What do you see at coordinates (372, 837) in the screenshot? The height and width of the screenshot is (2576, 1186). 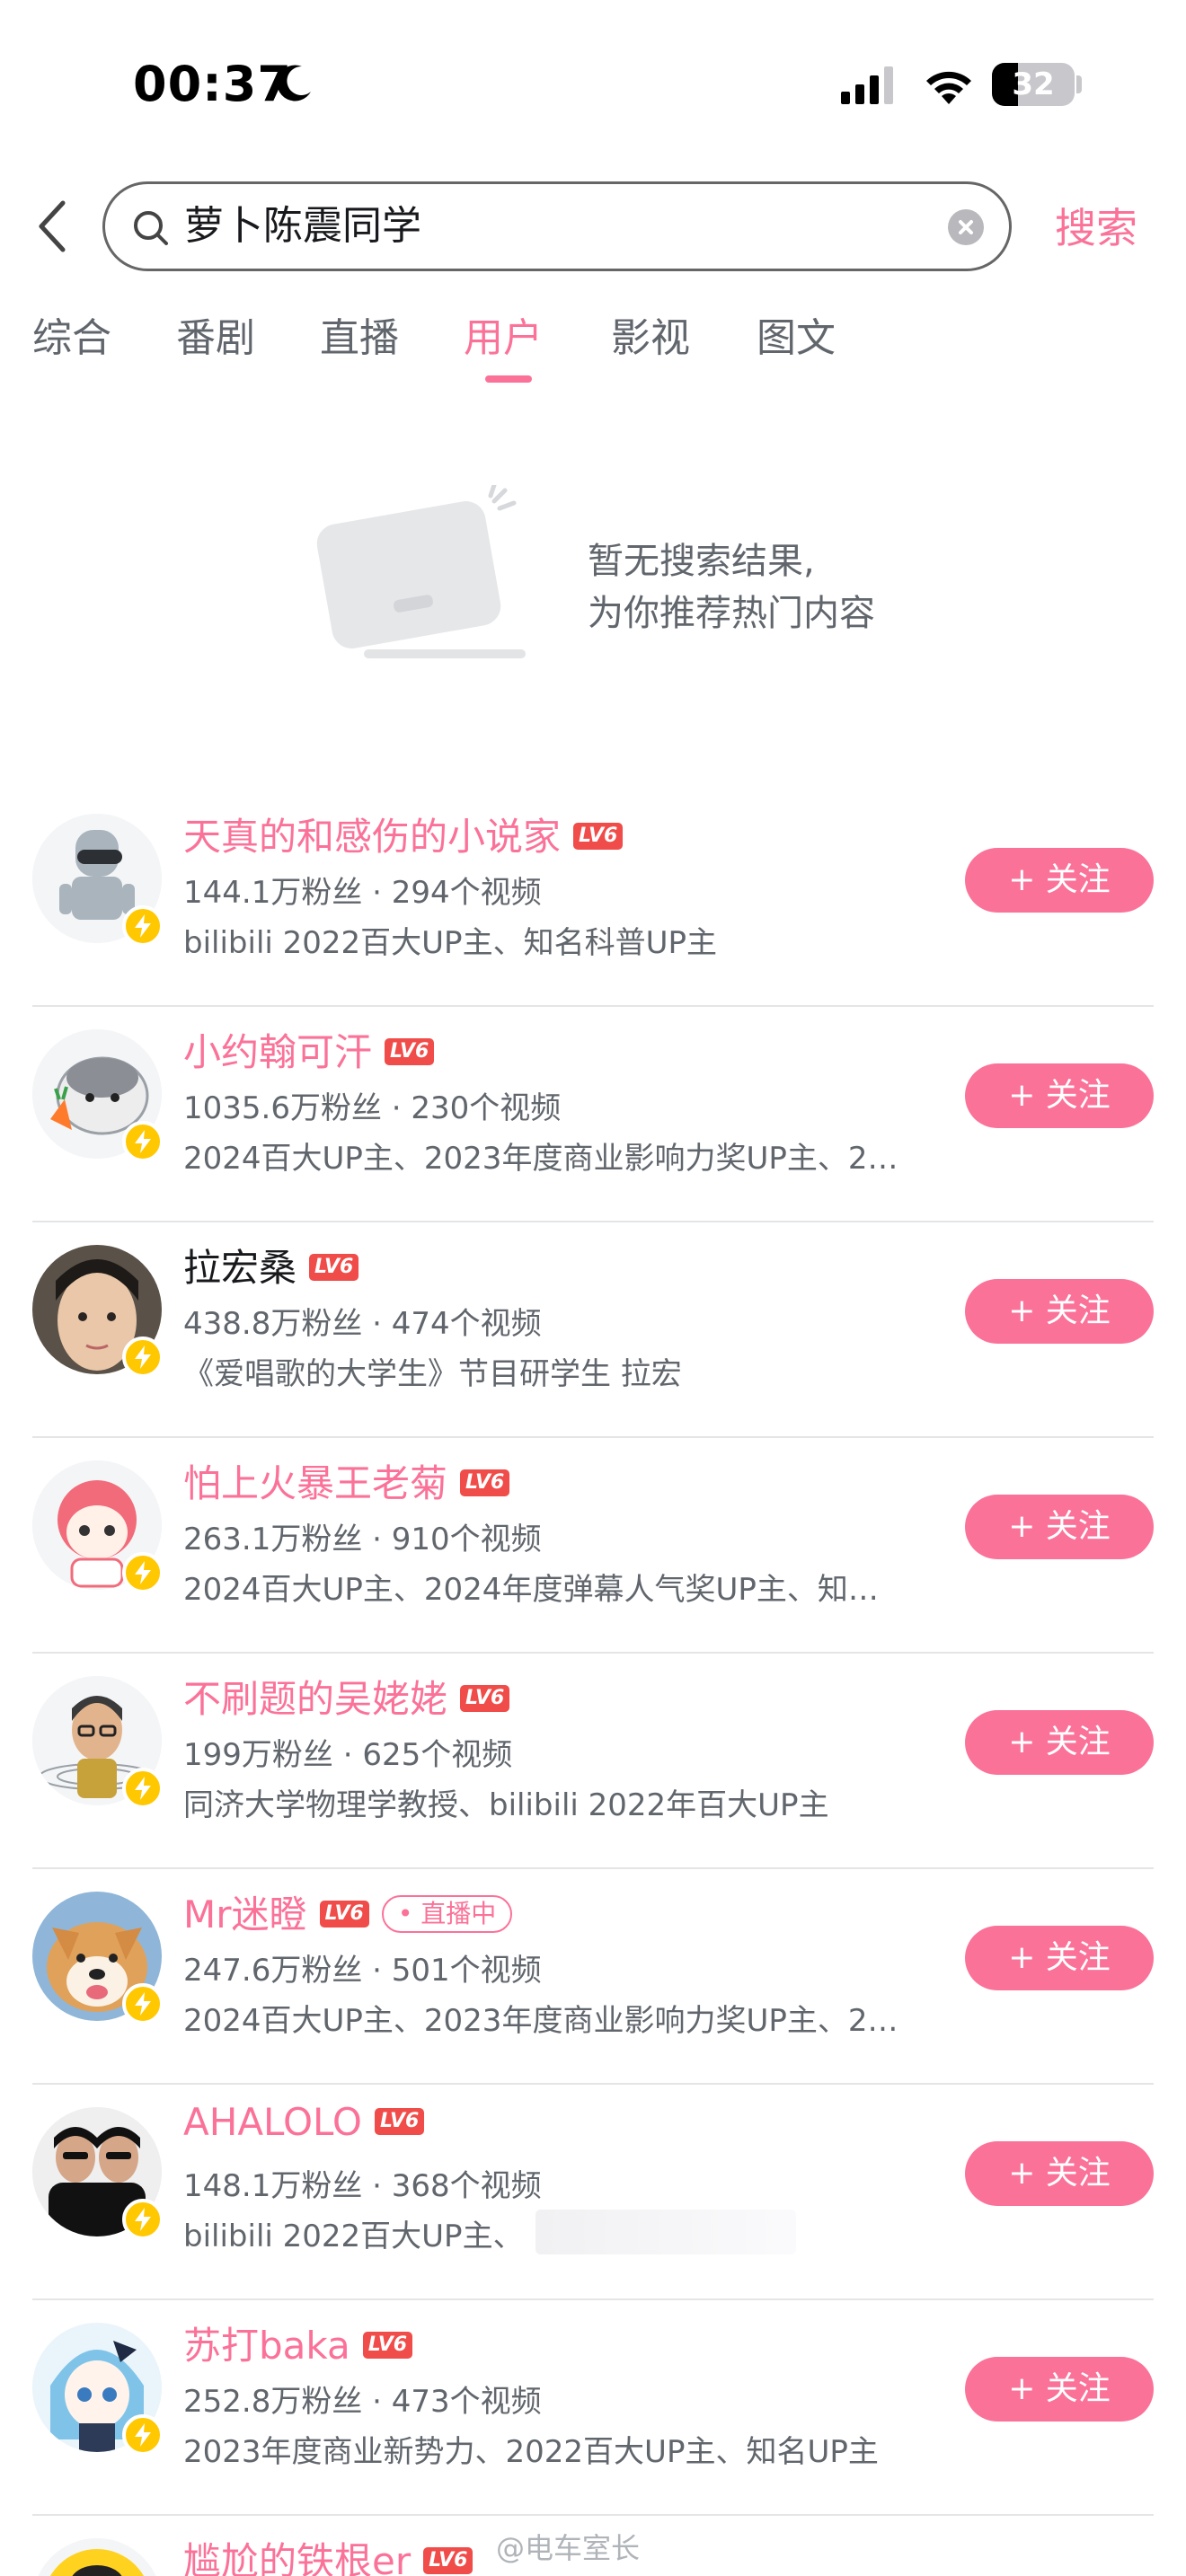 I see `user-name-text: 天真的和感伤的小说家` at bounding box center [372, 837].